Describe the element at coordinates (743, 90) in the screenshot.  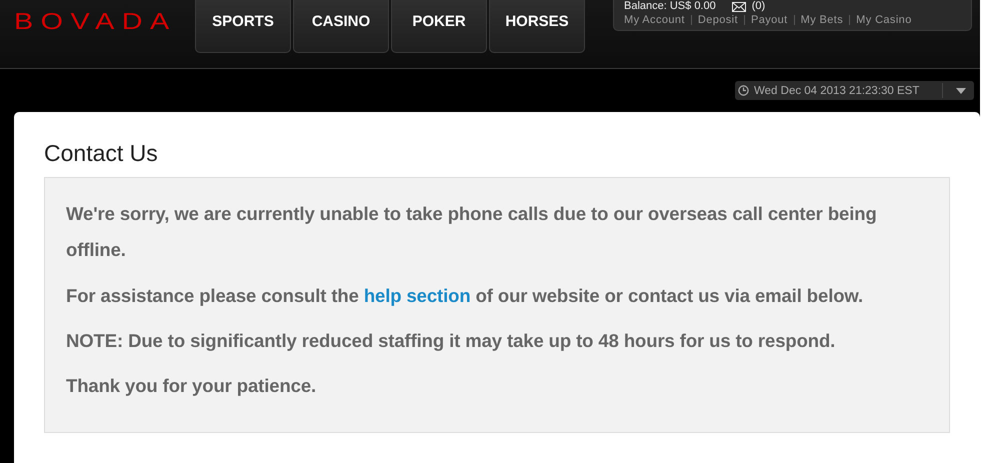
I see `clock-icon` at that location.